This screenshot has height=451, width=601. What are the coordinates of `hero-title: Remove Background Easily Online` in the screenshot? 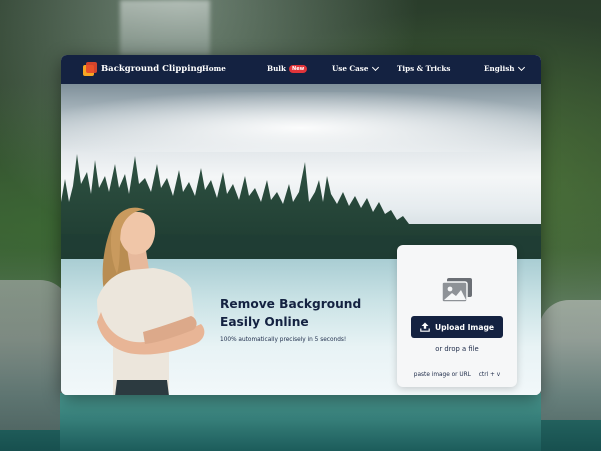 It's located at (290, 313).